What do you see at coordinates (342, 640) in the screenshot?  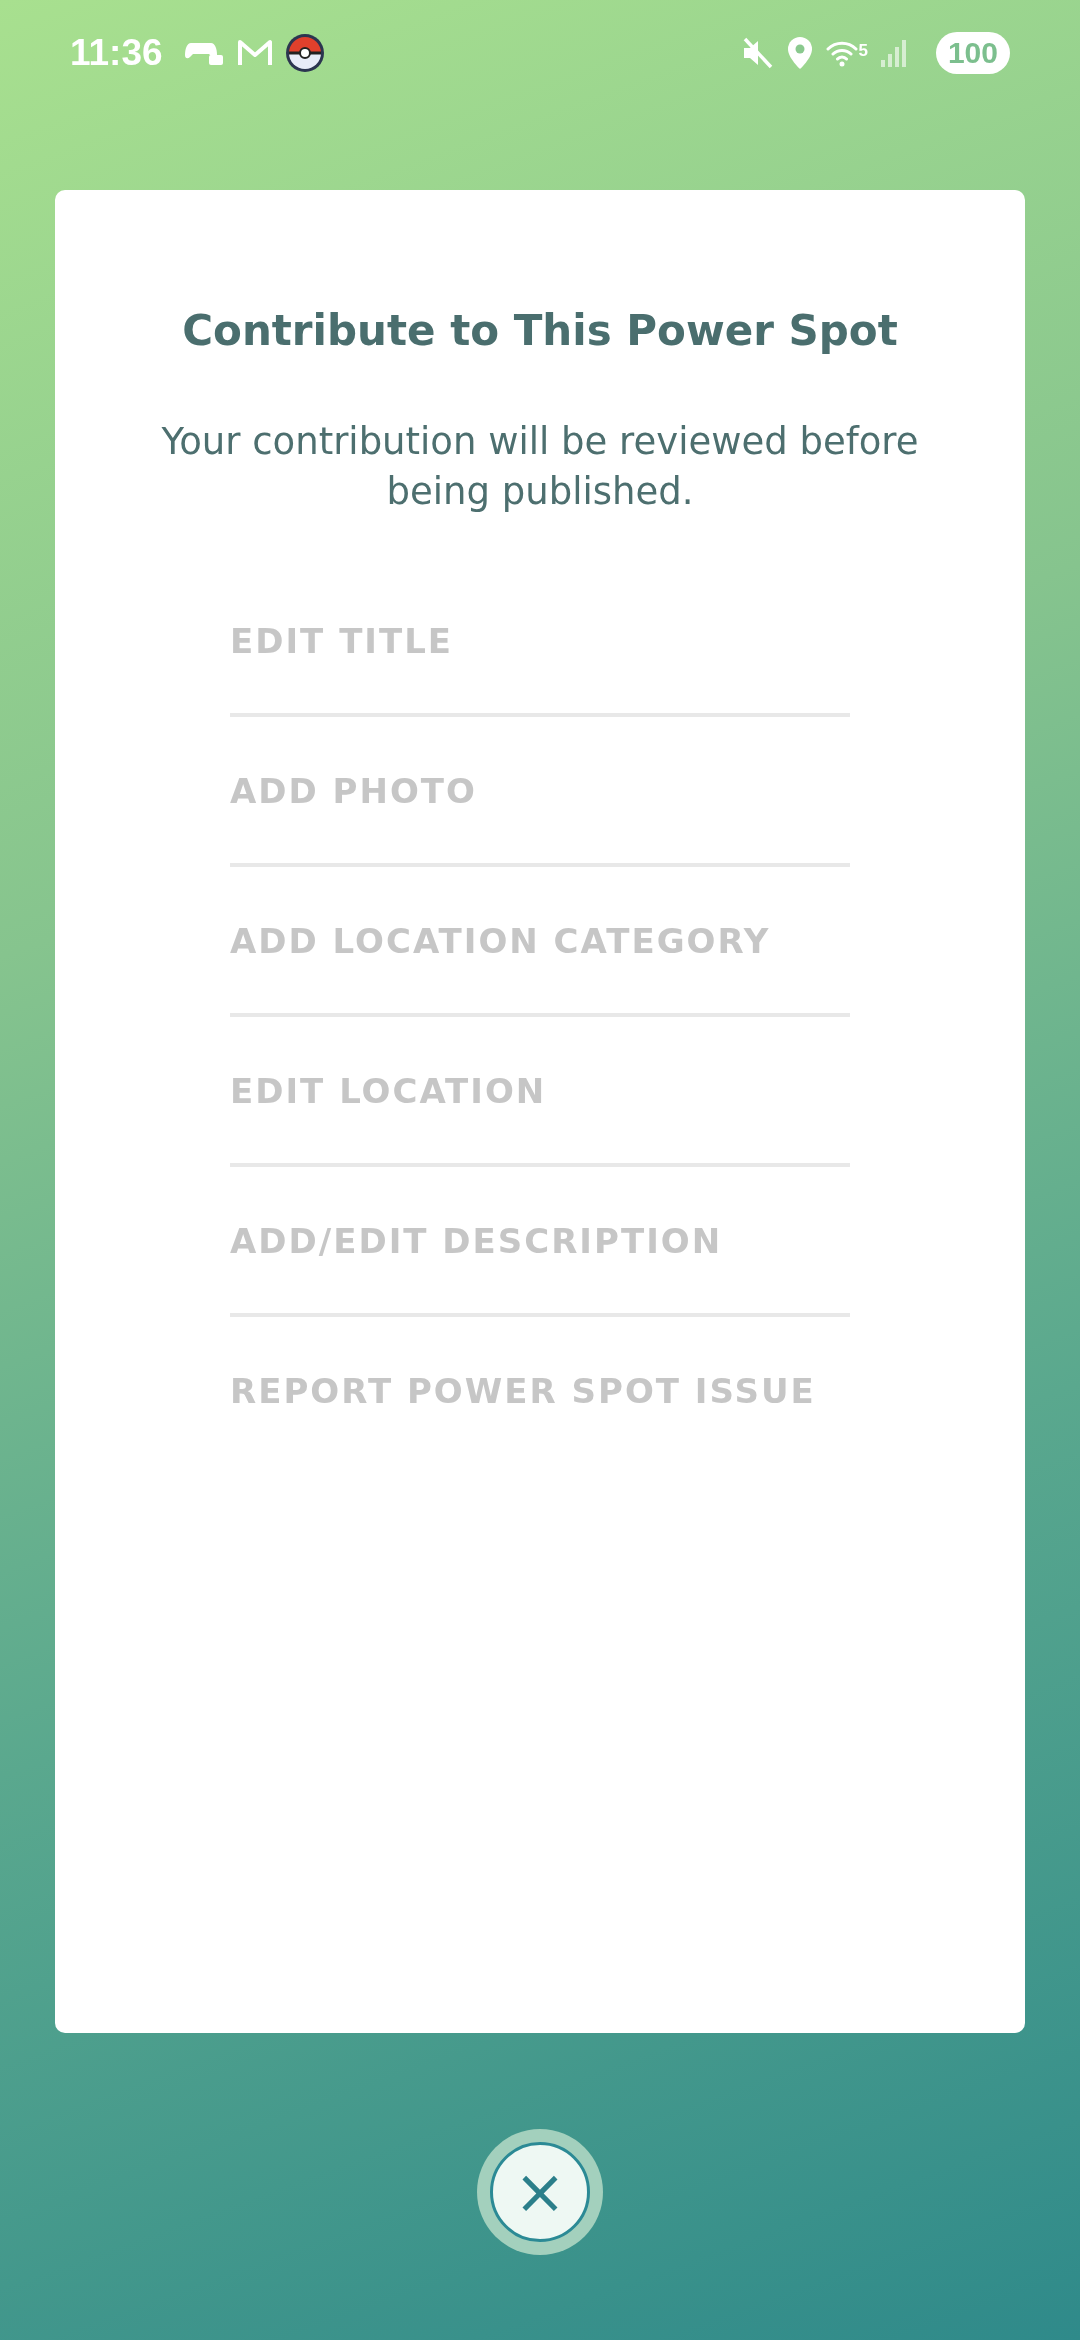 I see `option-link: EDIT TITLE` at bounding box center [342, 640].